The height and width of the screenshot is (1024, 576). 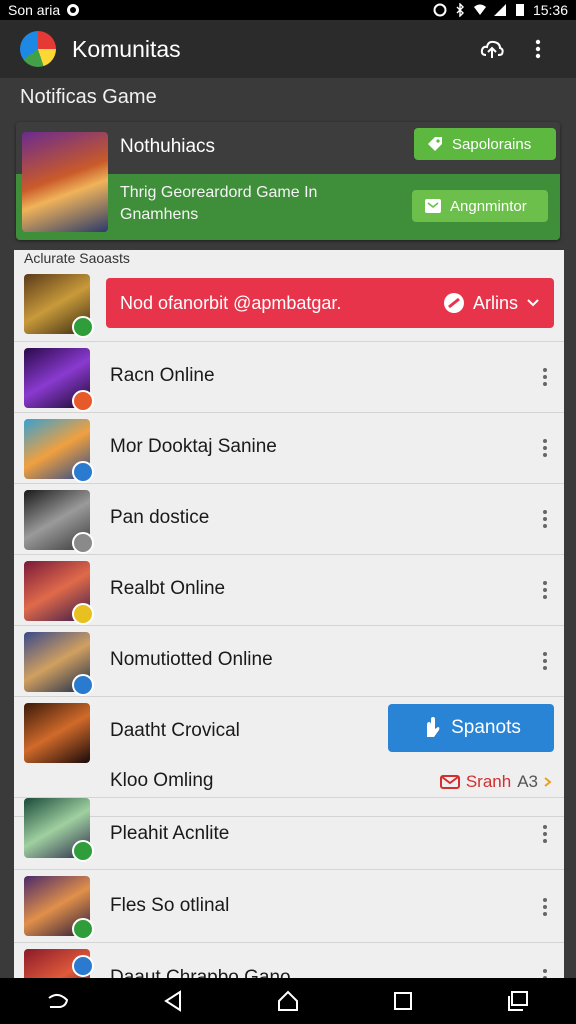 What do you see at coordinates (162, 375) in the screenshot?
I see `list-item-label: Racn Online` at bounding box center [162, 375].